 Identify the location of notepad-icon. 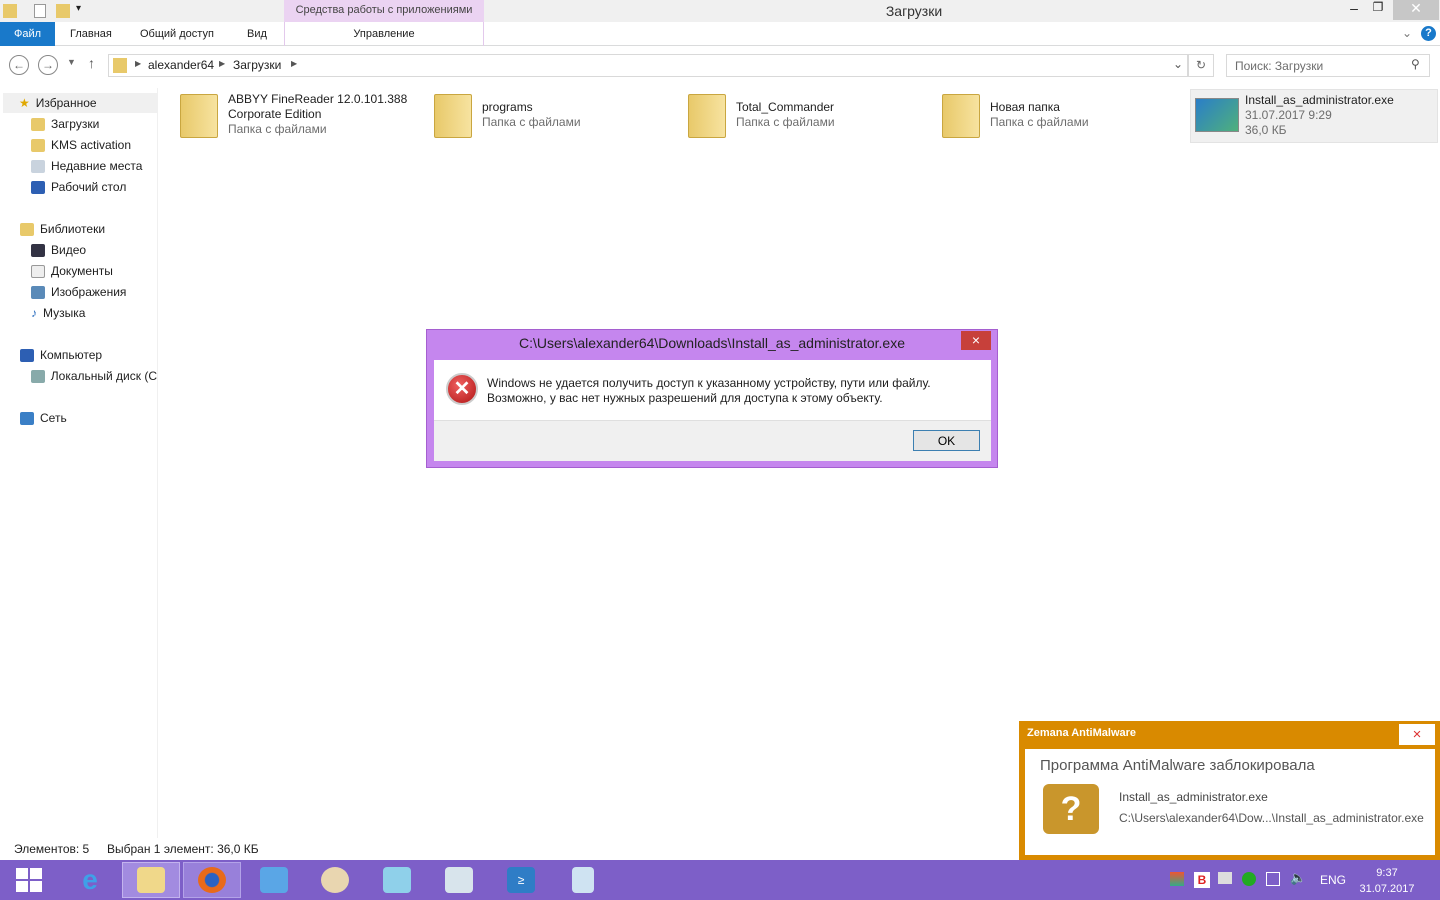
(397, 880).